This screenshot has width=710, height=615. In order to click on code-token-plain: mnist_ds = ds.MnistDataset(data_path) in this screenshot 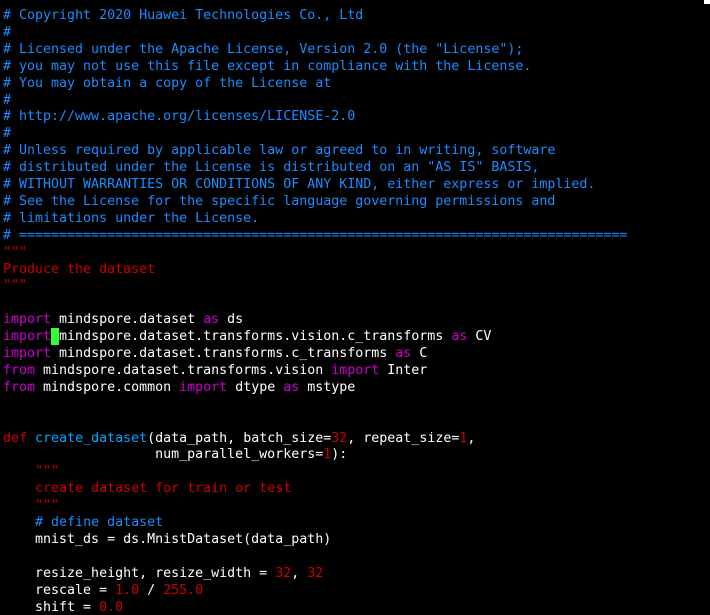, I will do `click(167, 539)`.